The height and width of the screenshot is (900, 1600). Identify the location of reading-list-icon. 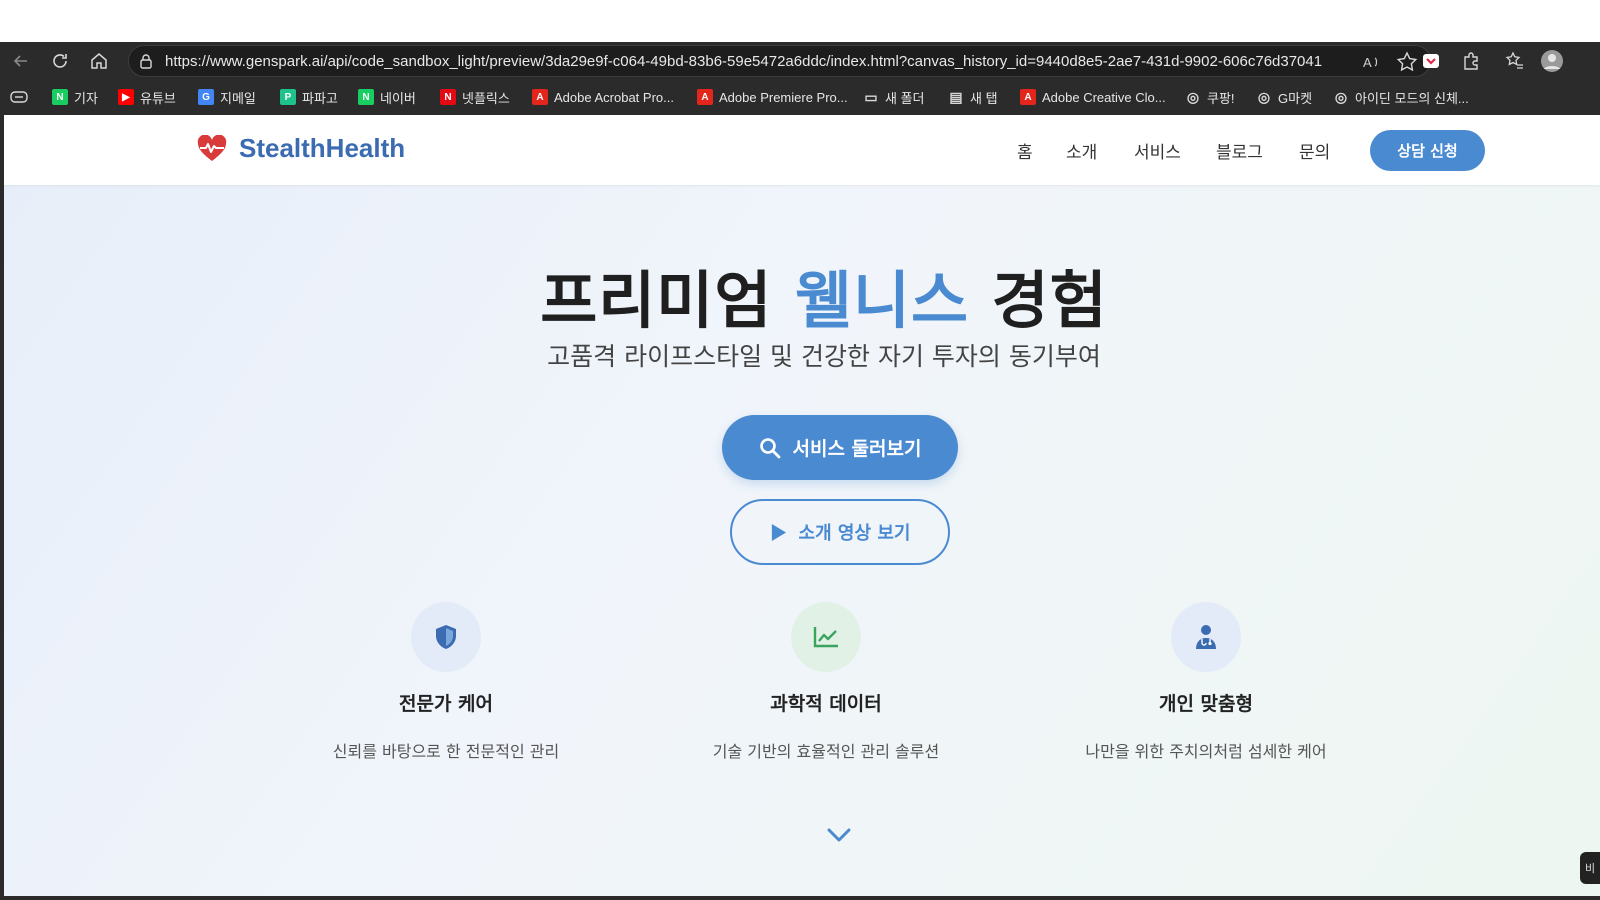
(19, 97).